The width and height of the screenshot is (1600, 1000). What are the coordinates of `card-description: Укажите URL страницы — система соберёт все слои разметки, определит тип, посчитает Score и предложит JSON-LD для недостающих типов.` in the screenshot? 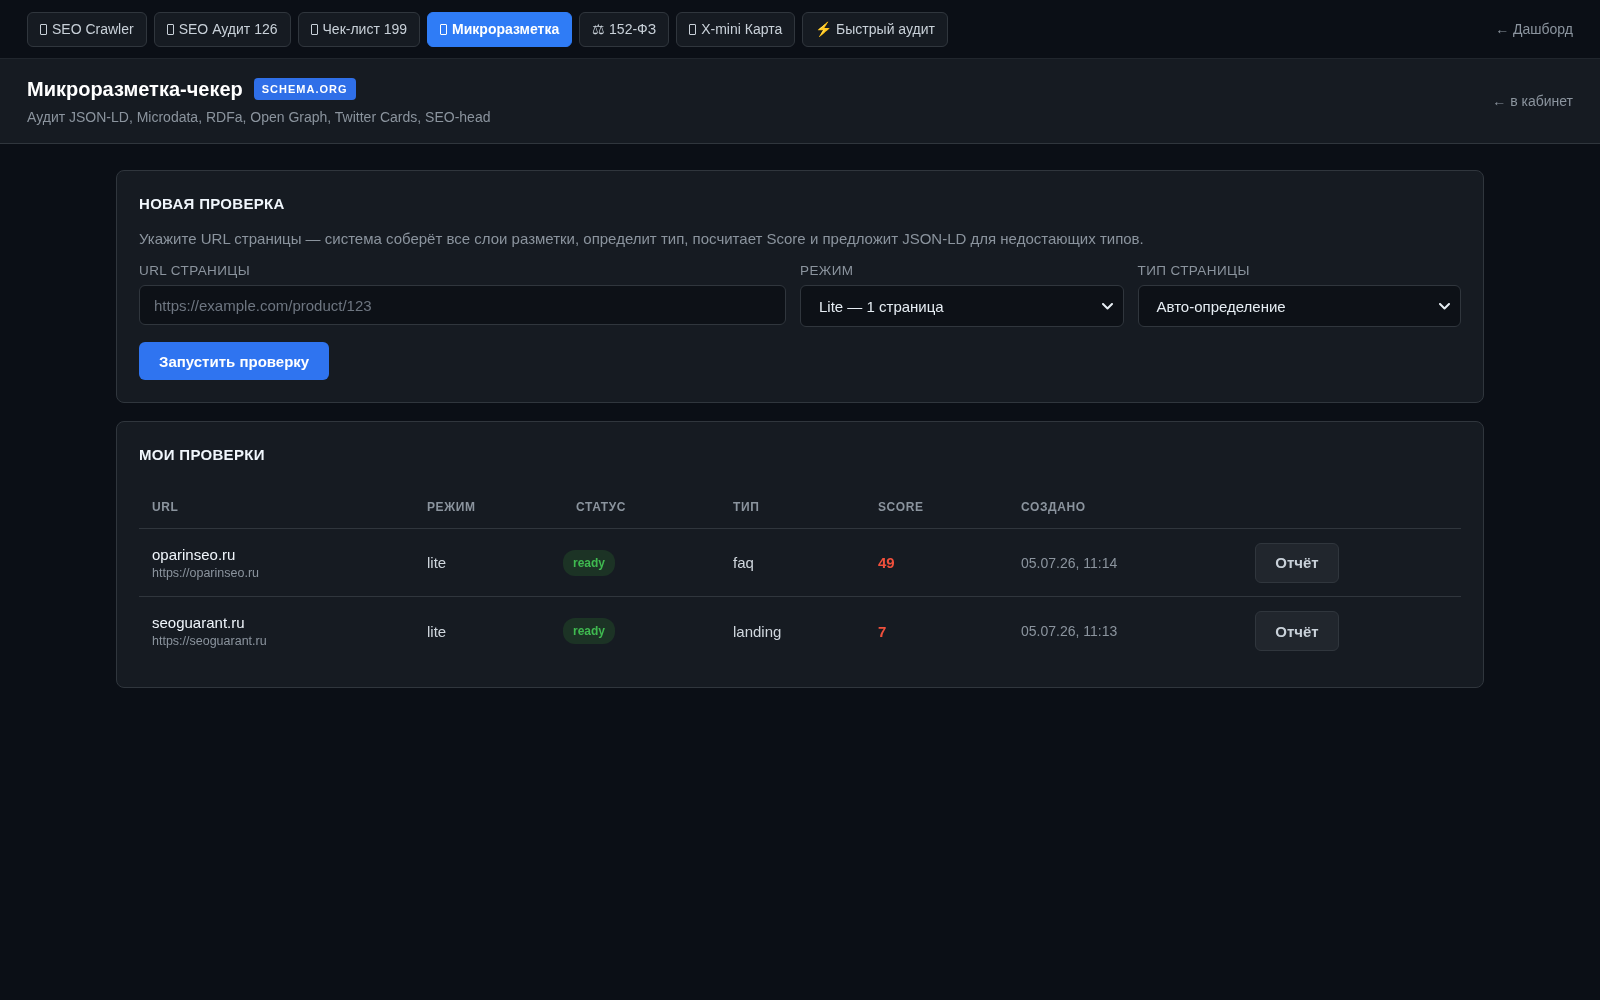 It's located at (642, 238).